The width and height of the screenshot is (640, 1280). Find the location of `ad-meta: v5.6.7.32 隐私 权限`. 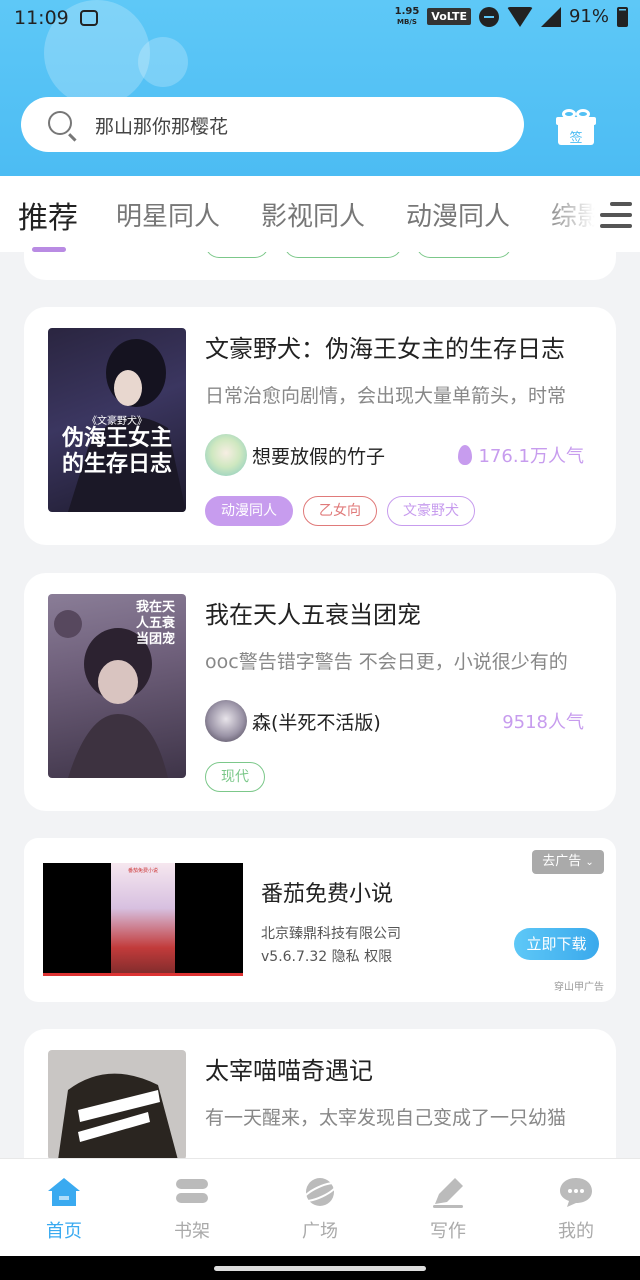

ad-meta: v5.6.7.32 隐私 权限 is located at coordinates (326, 956).